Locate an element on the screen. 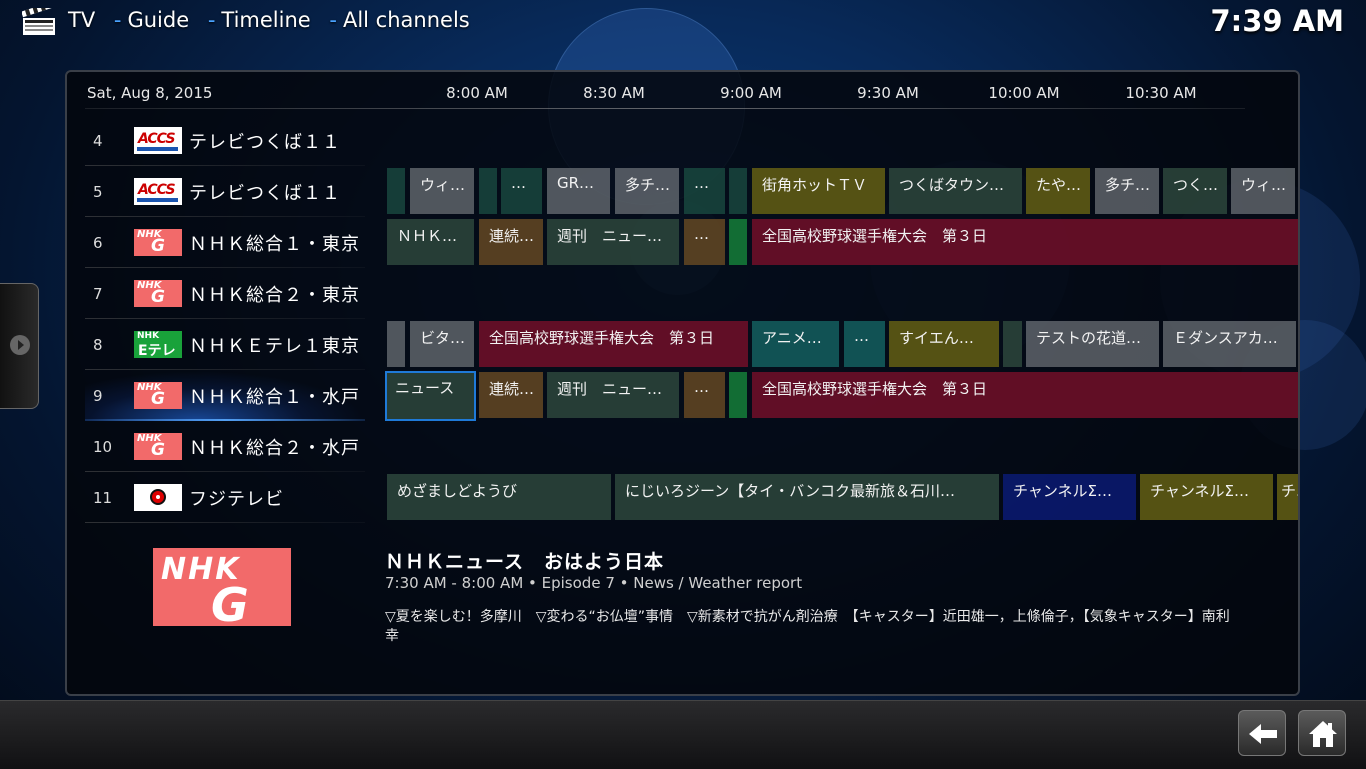 This screenshot has width=1366, height=769. channel-name: ＮＨＫ総合１・東京 is located at coordinates (274, 244).